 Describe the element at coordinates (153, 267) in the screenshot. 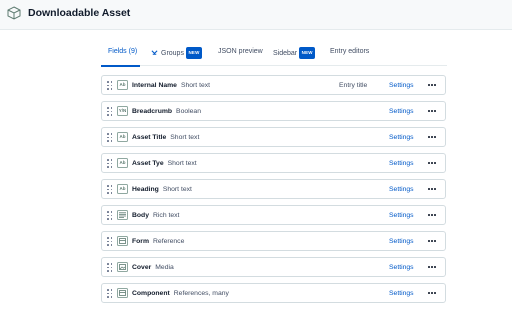

I see `field-name: Cover Media` at that location.